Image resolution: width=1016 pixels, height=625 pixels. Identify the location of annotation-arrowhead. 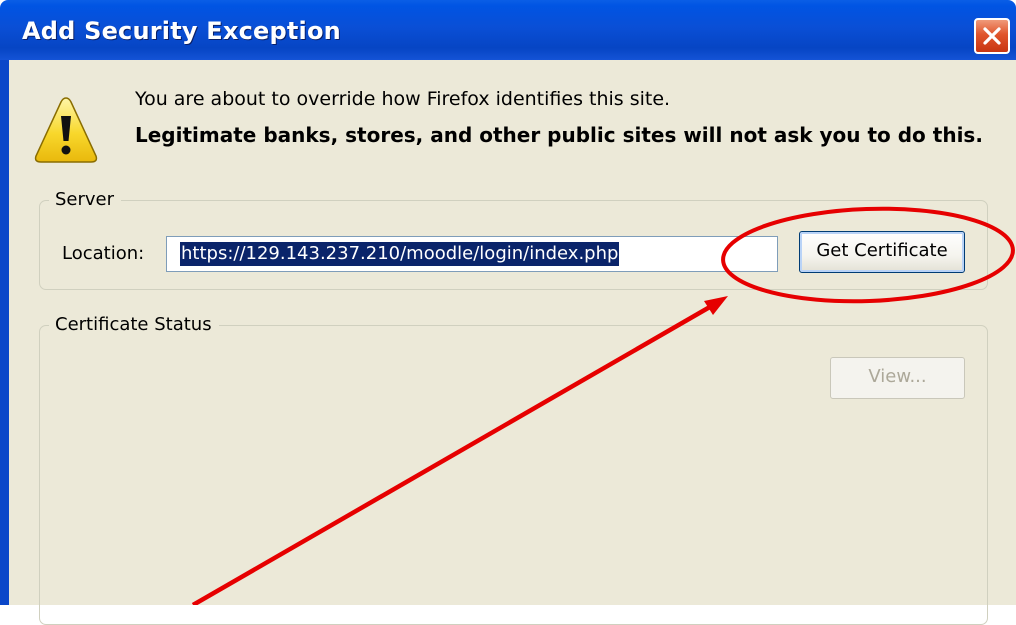
(716, 305).